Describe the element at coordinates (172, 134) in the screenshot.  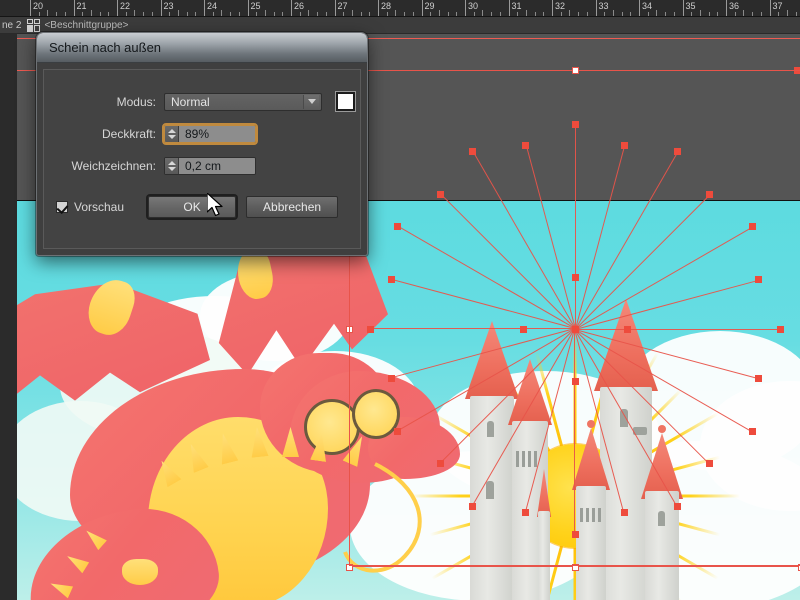
I see `opacity-spinner` at that location.